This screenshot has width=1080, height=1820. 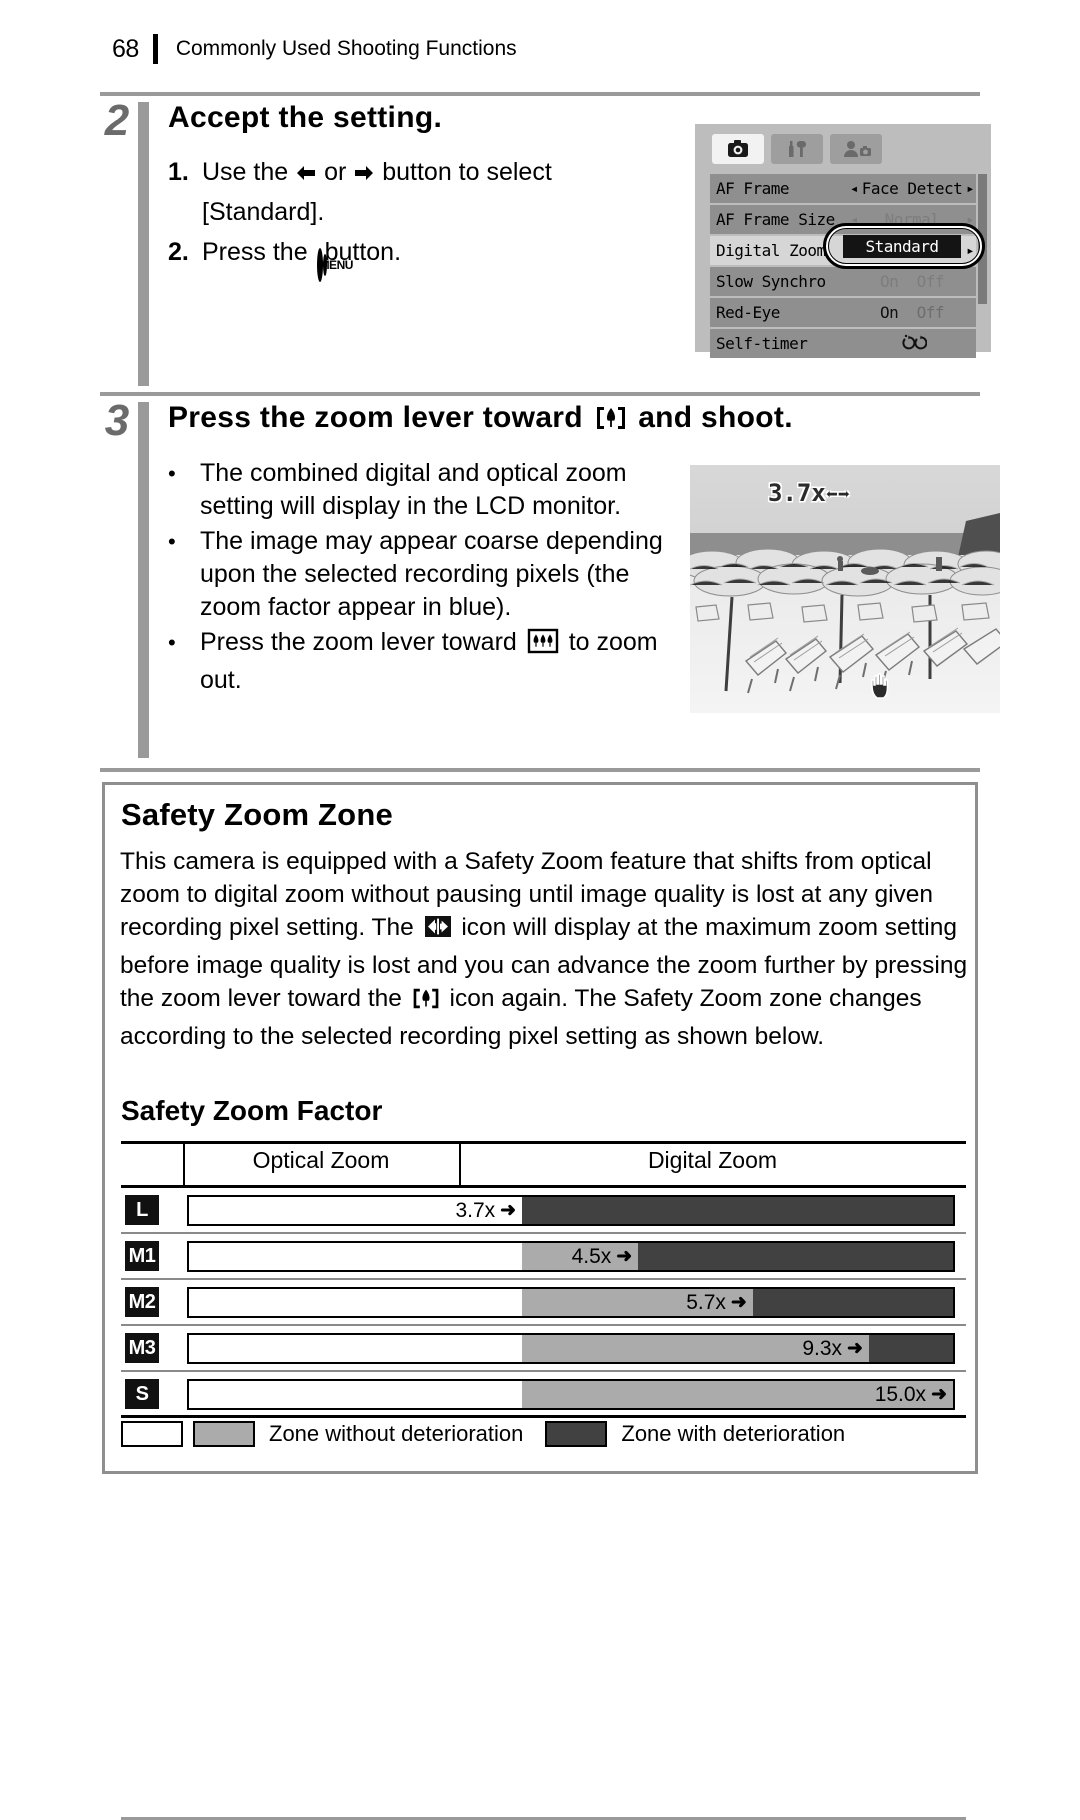 What do you see at coordinates (356, 1210) in the screenshot?
I see `optical-zone-segment: 3.7x ➜` at bounding box center [356, 1210].